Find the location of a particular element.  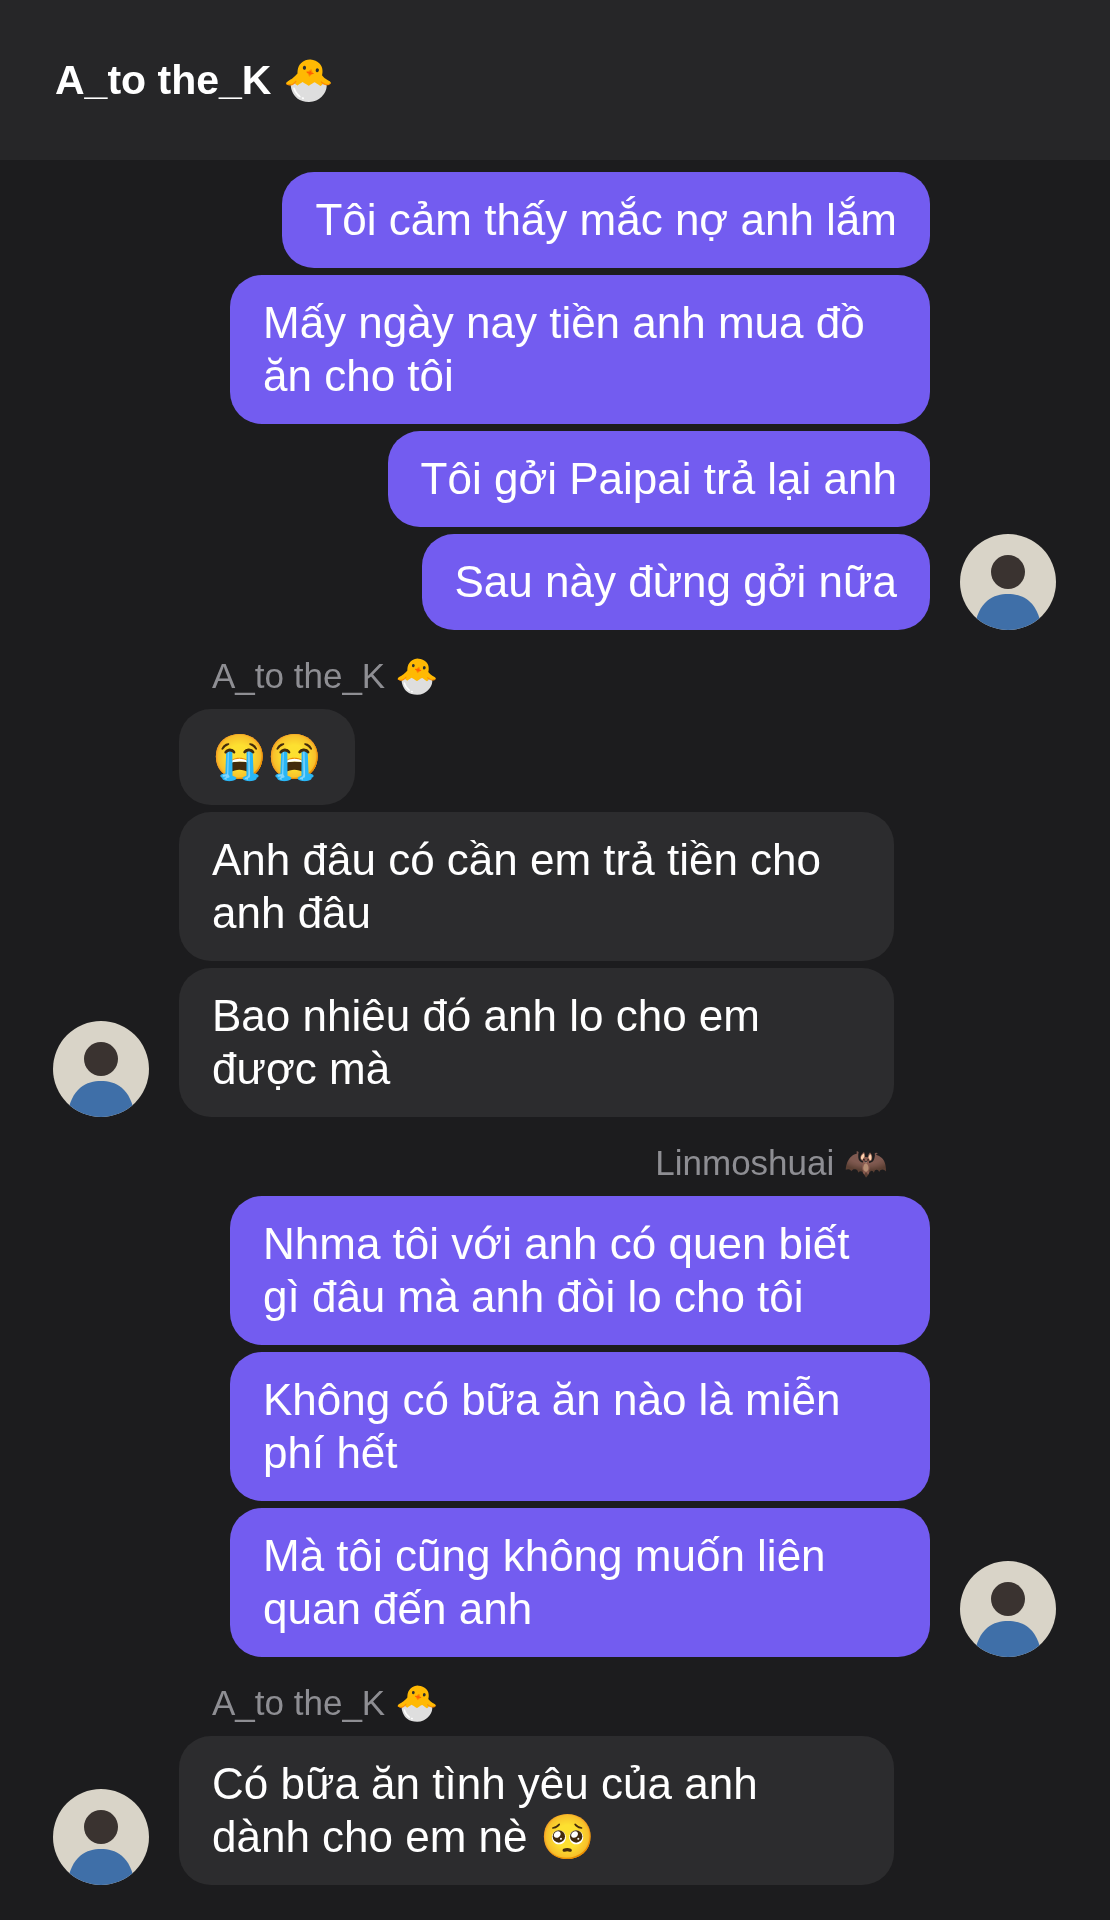

message-bubble: Mấy ngày nay tiền anh mua đồ ăn cho tôi is located at coordinates (580, 349).